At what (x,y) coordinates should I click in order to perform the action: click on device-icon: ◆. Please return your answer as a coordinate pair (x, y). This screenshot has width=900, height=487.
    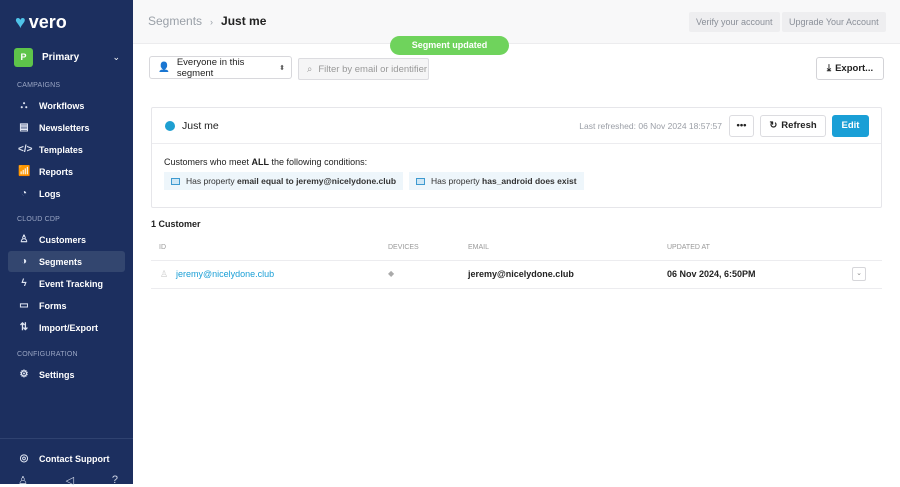
    Looking at the image, I should click on (391, 273).